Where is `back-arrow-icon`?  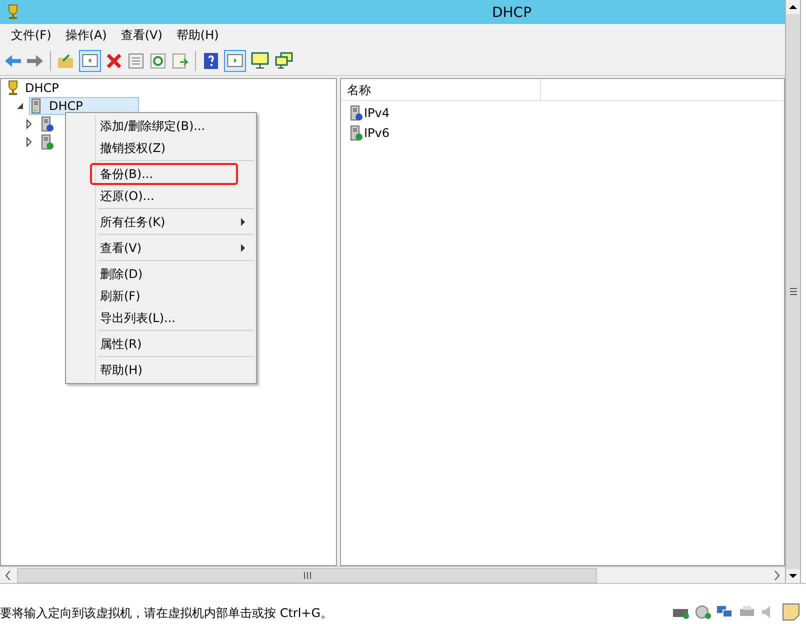 back-arrow-icon is located at coordinates (13, 60).